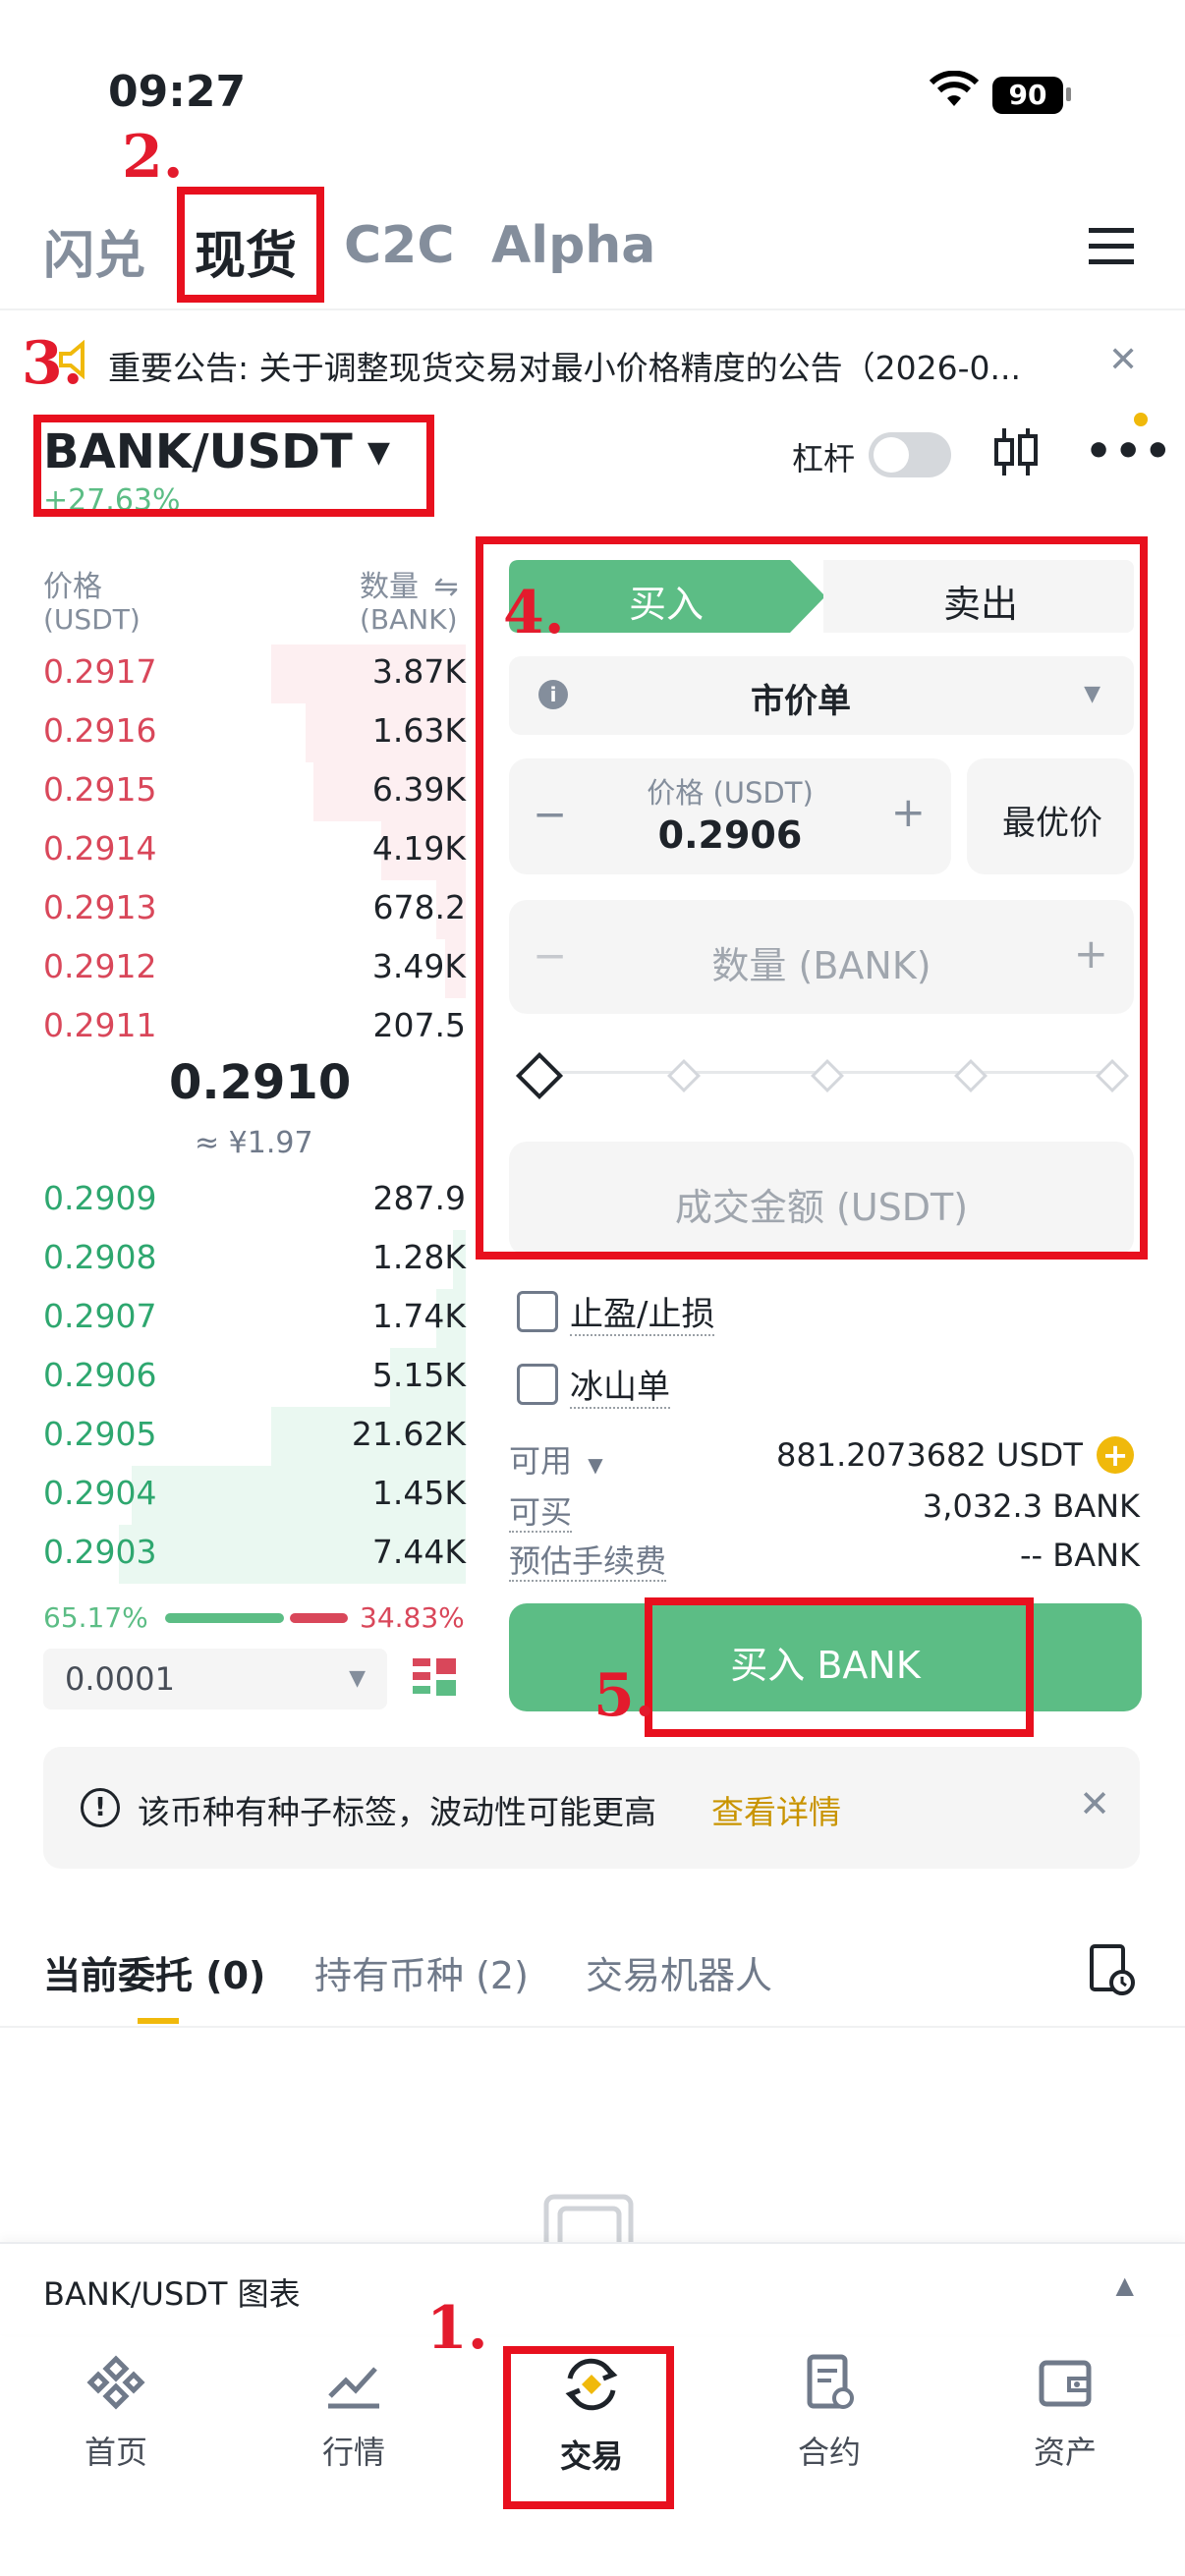  I want to click on can-buy-value: 3,032.3 BANK, so click(1031, 1506).